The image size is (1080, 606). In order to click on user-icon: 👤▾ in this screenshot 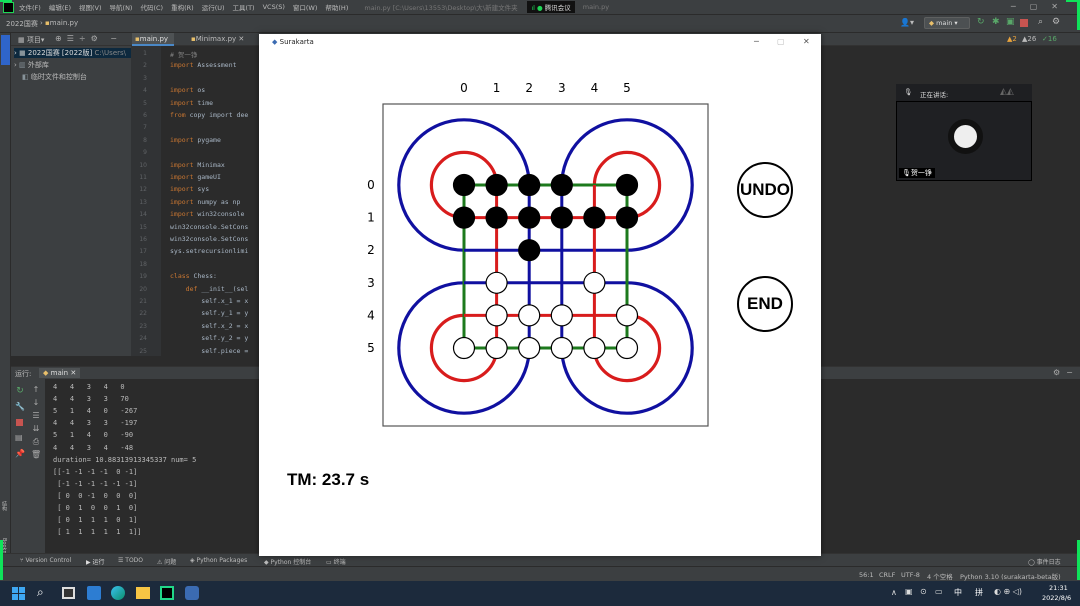, I will do `click(907, 22)`.